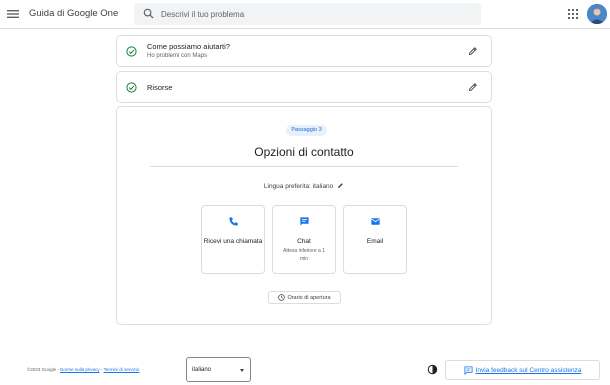  I want to click on step-subtitle: Ho problemi con Maps, so click(177, 56).